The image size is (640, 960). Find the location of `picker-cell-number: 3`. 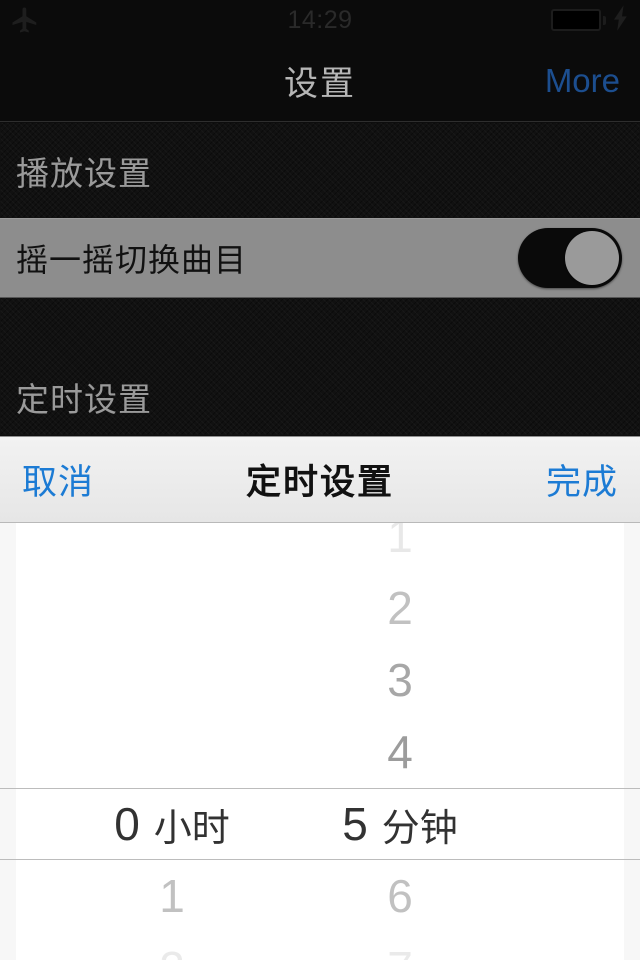

picker-cell-number: 3 is located at coordinates (400, 680).